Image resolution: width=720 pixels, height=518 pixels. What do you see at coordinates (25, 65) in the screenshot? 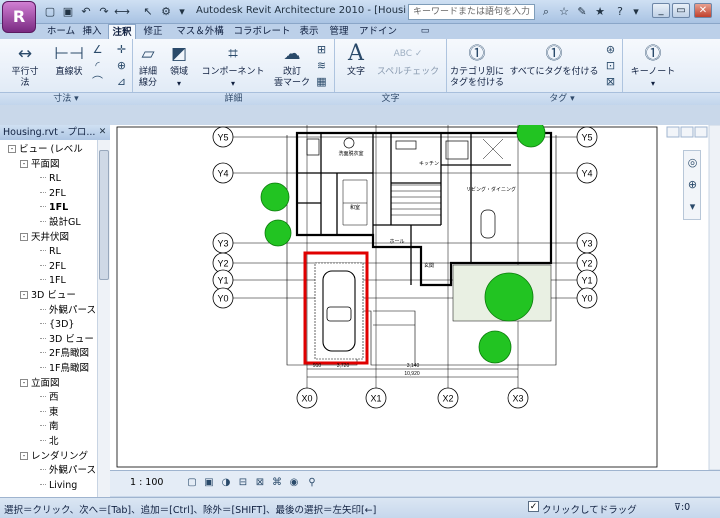
I see `aligned-dimension-button: ↔ 平行寸法` at bounding box center [25, 65].